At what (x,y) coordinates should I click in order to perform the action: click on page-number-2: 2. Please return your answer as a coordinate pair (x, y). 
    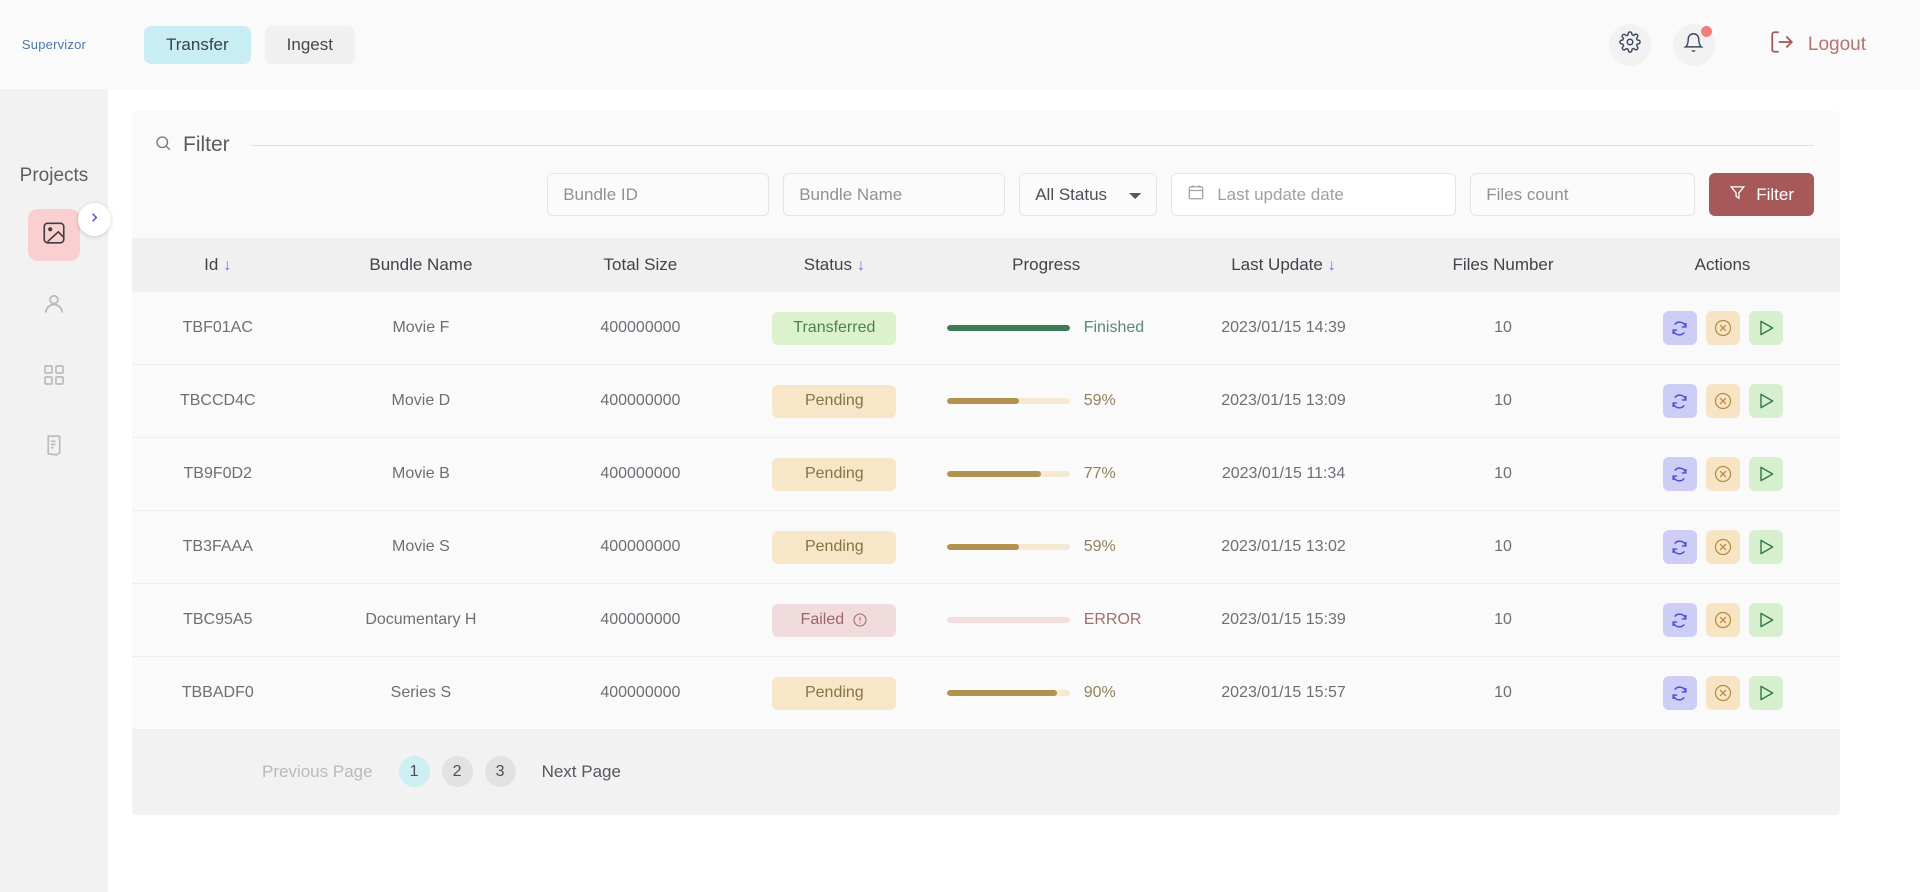
    Looking at the image, I should click on (457, 771).